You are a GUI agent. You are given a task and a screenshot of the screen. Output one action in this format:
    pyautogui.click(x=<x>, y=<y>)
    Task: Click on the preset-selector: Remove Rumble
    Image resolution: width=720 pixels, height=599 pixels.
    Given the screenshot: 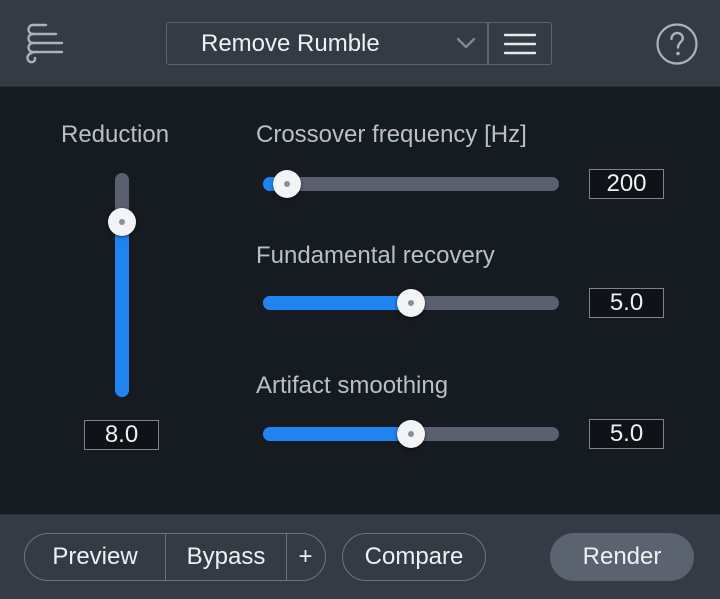 What is the action you would take?
    pyautogui.click(x=359, y=43)
    